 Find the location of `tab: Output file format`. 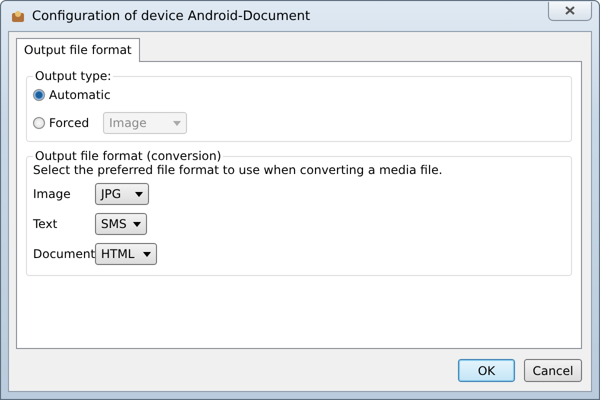

tab: Output file format is located at coordinates (78, 50).